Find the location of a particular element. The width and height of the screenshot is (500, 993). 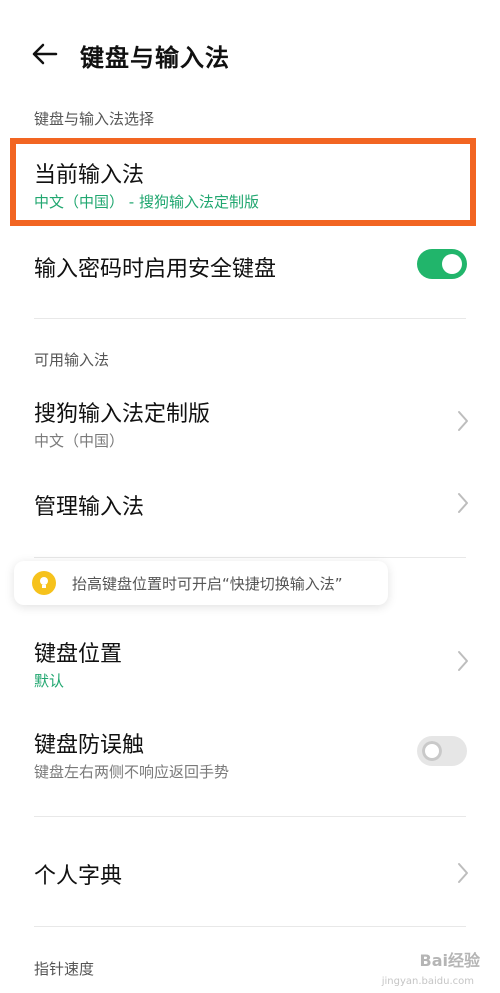

section-title-pointer-speed: 指针速度 is located at coordinates (64, 969).